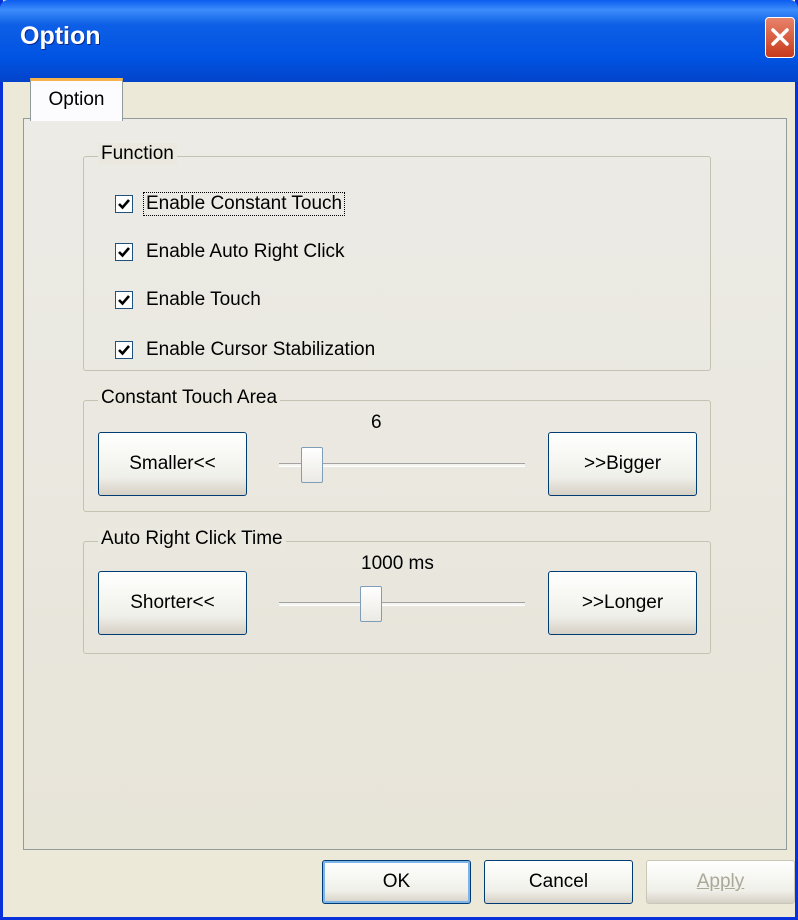  What do you see at coordinates (192, 539) in the screenshot?
I see `auto-right-click-time-label: Auto Right Click Time` at bounding box center [192, 539].